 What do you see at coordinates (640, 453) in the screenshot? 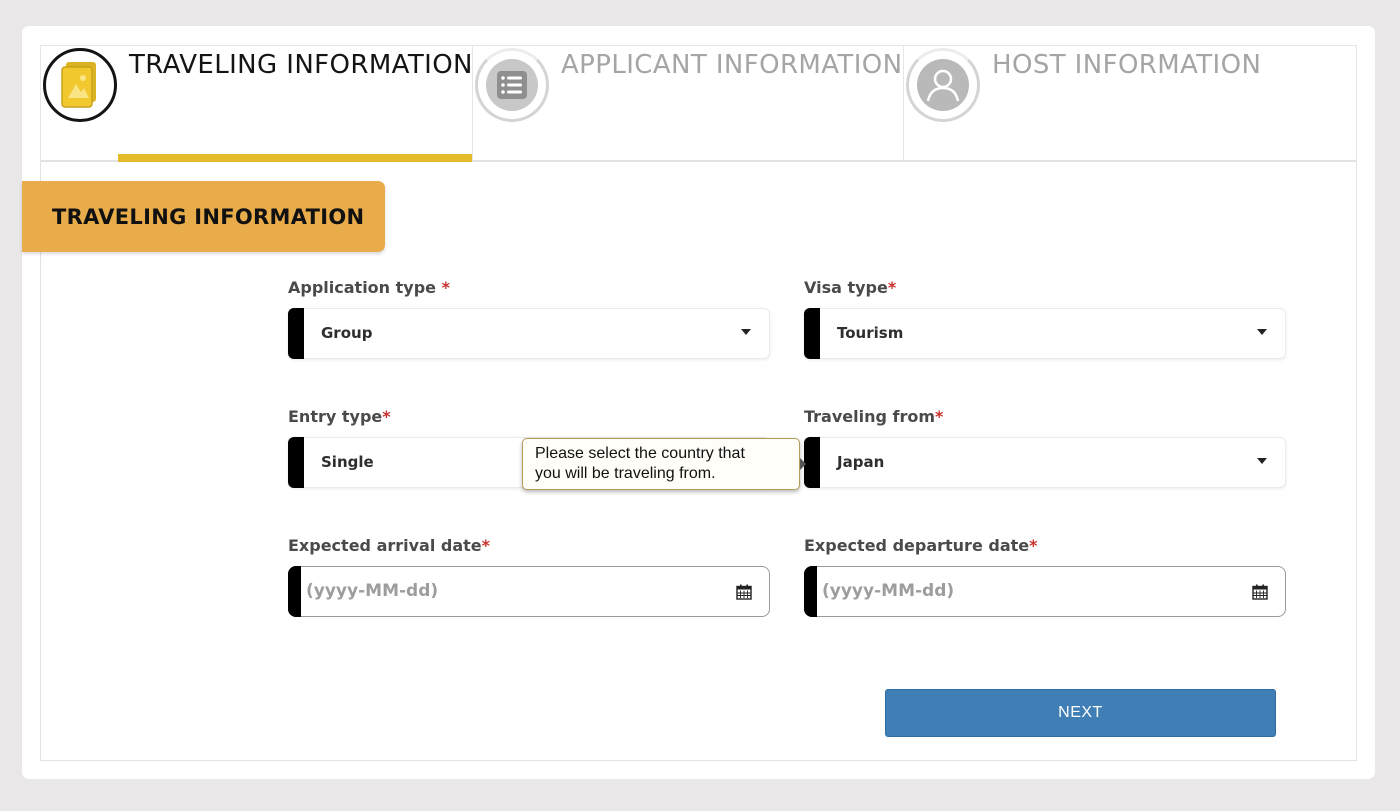
I see `tooltip-line: Please select the country that` at bounding box center [640, 453].